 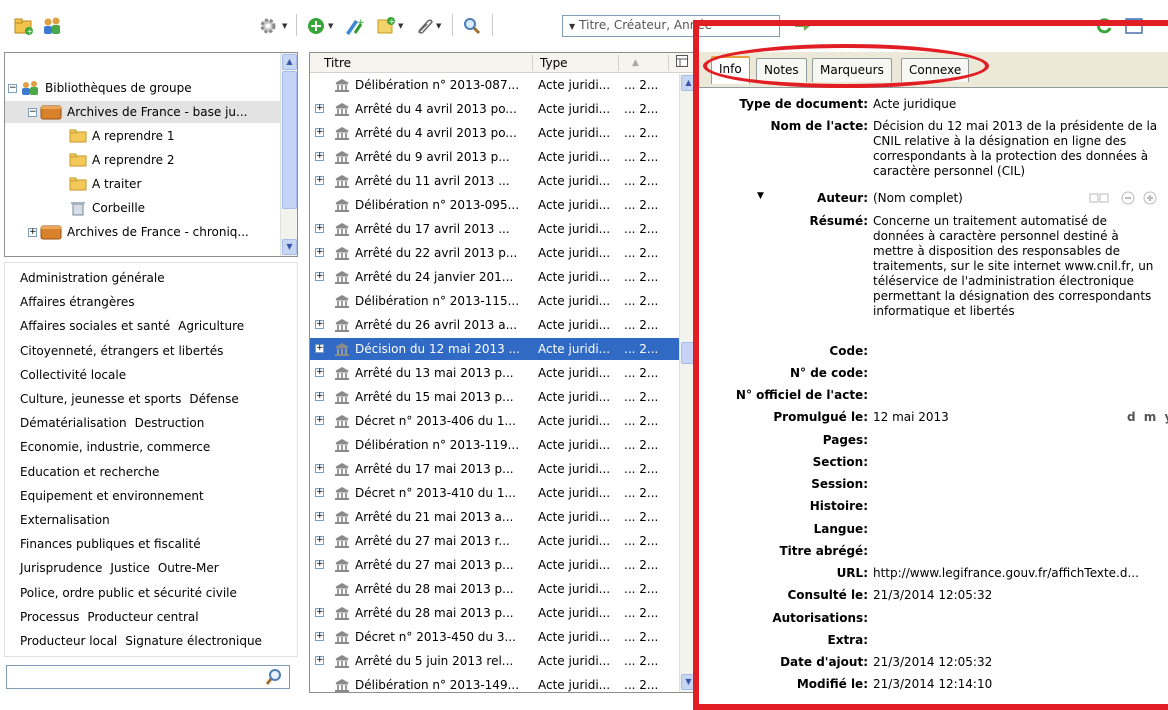 What do you see at coordinates (188, 568) in the screenshot?
I see `tag-item: Outre-Mer` at bounding box center [188, 568].